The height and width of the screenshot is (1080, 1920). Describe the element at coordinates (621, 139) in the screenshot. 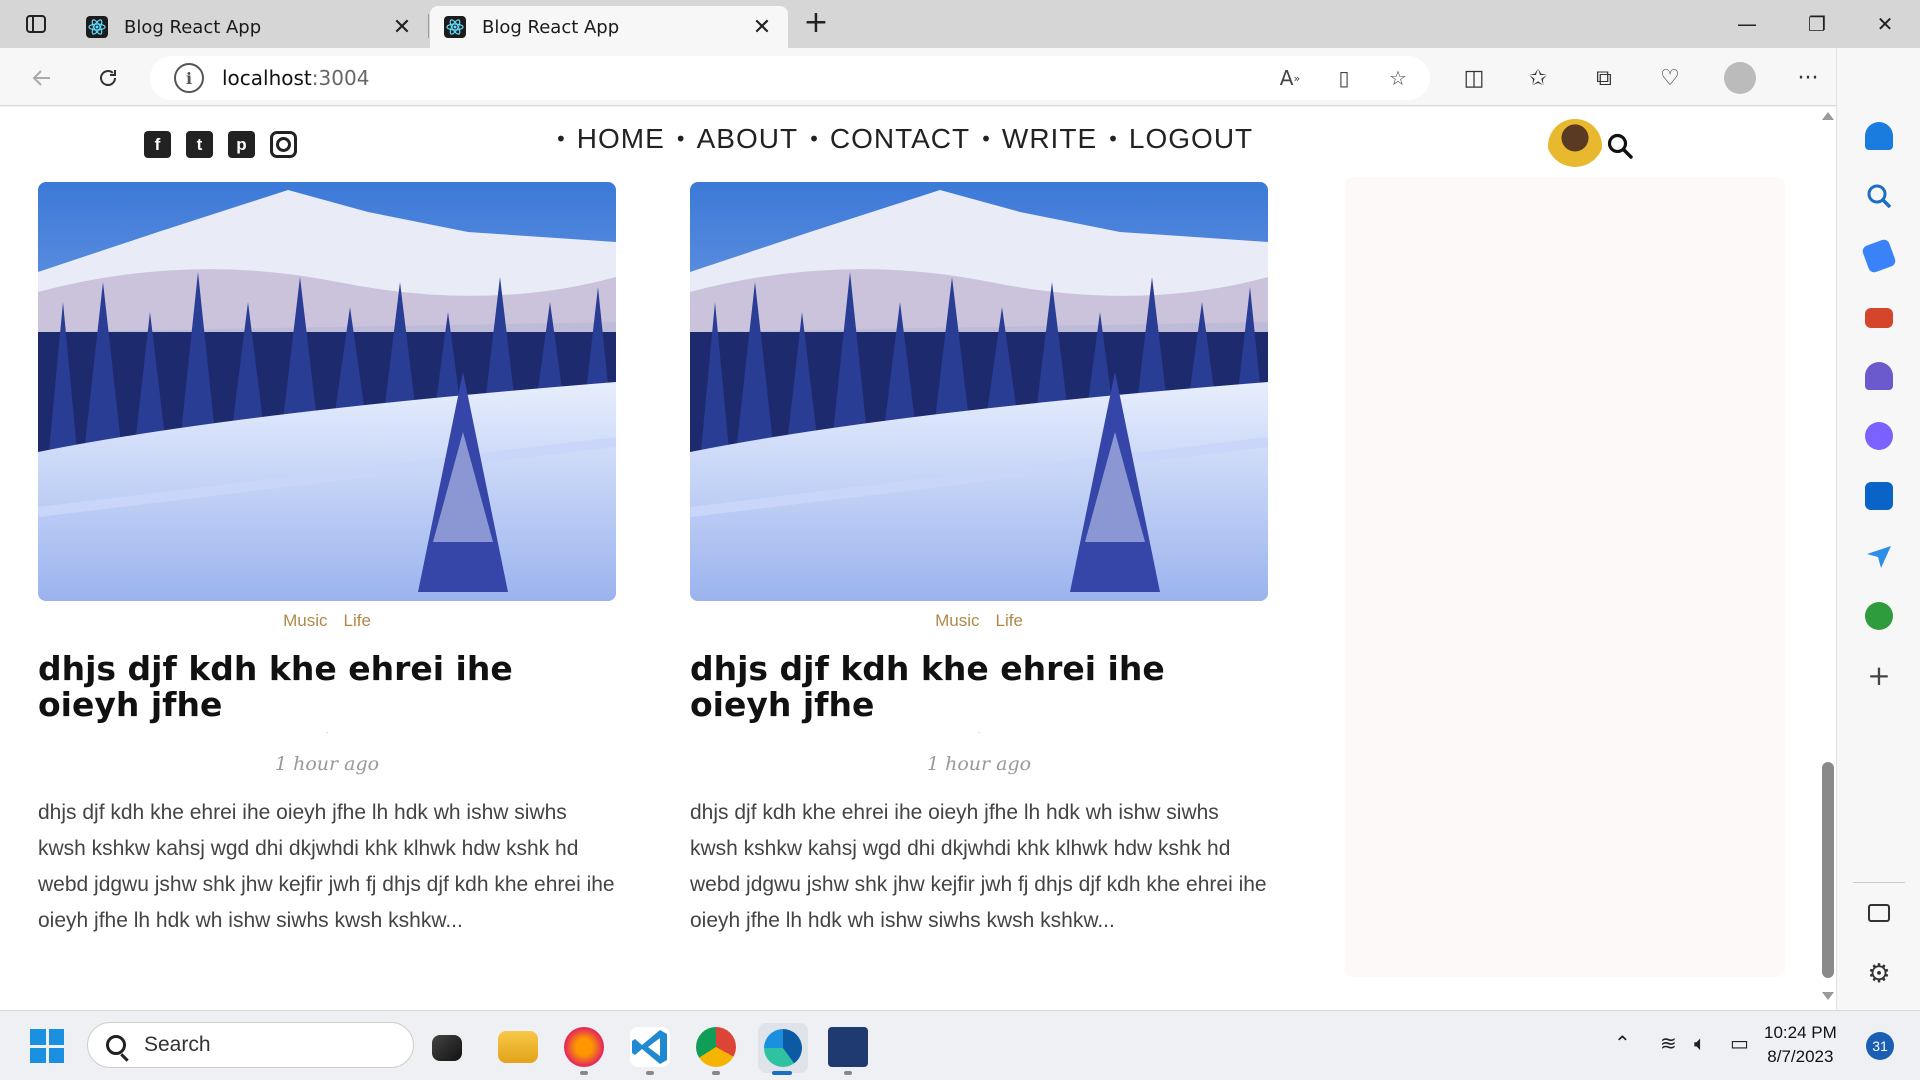

I see `menu-home-link: HOME` at that location.